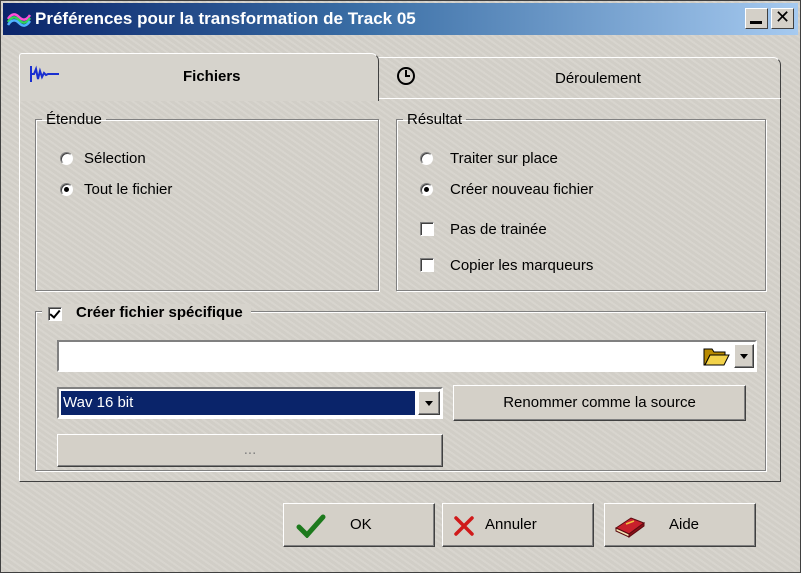 The height and width of the screenshot is (573, 801). Describe the element at coordinates (504, 158) in the screenshot. I see `result-option-in-place-label: Traiter sur place` at that location.